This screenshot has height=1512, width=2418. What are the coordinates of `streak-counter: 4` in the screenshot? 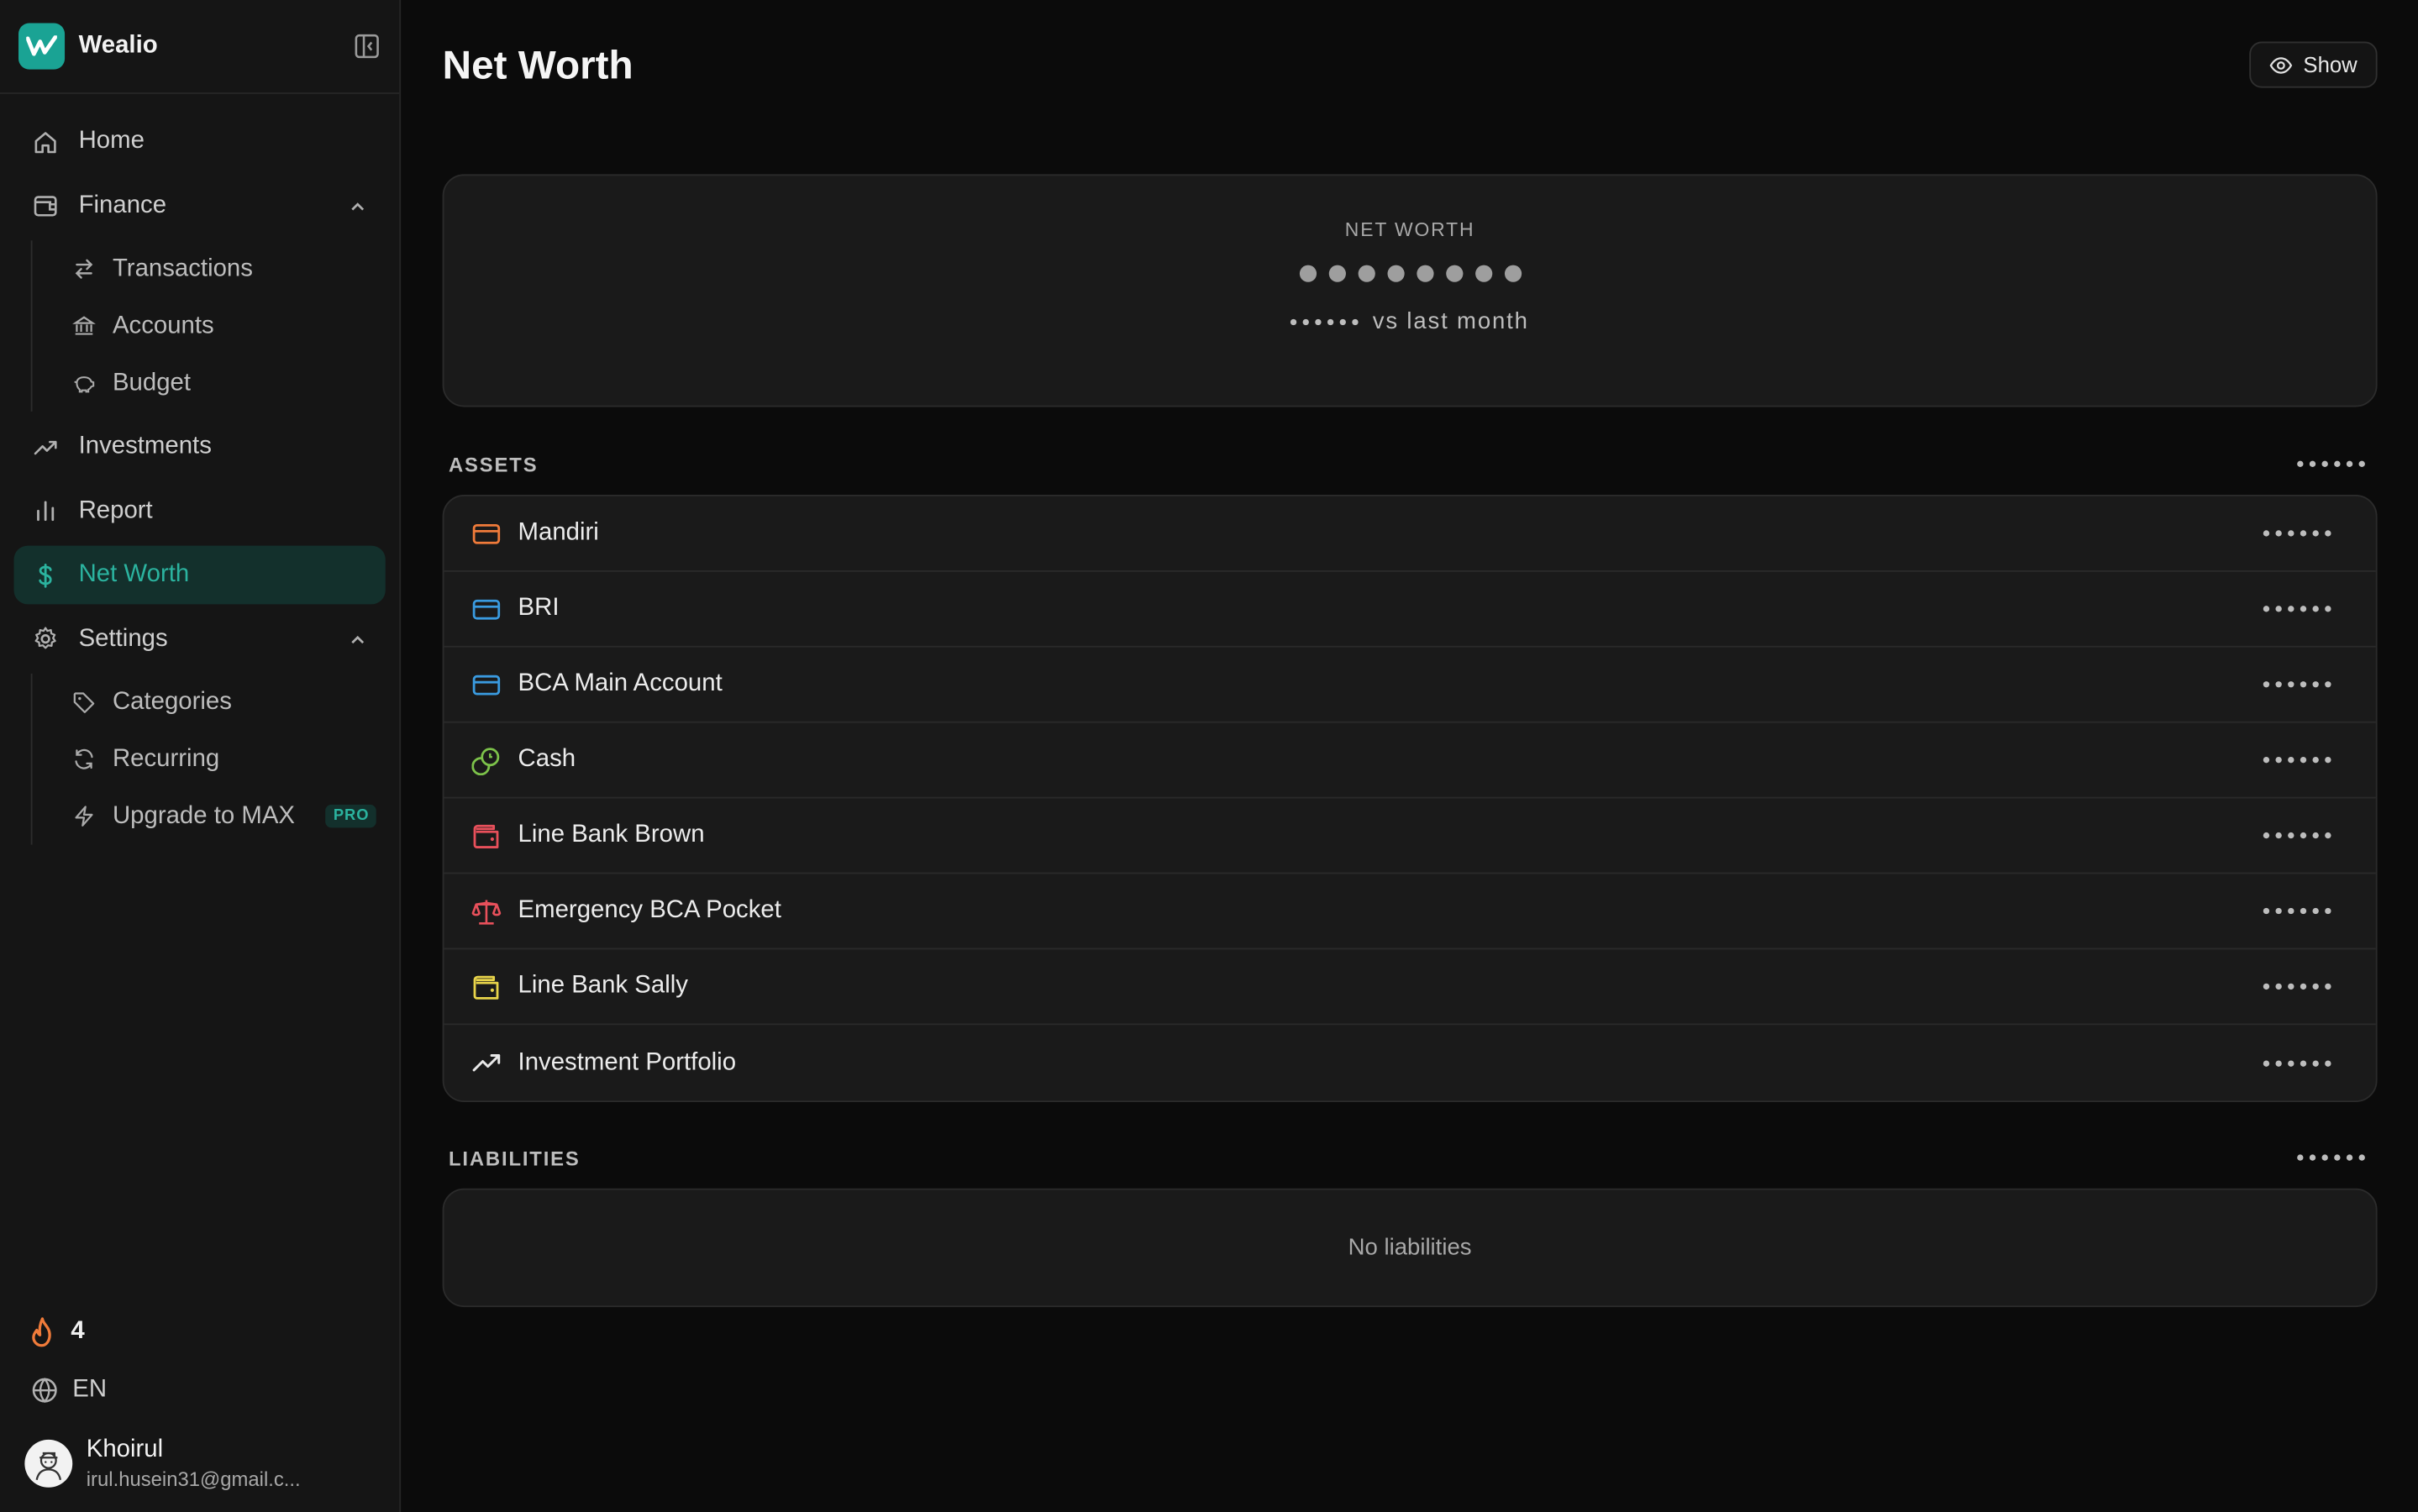 It's located at (199, 1331).